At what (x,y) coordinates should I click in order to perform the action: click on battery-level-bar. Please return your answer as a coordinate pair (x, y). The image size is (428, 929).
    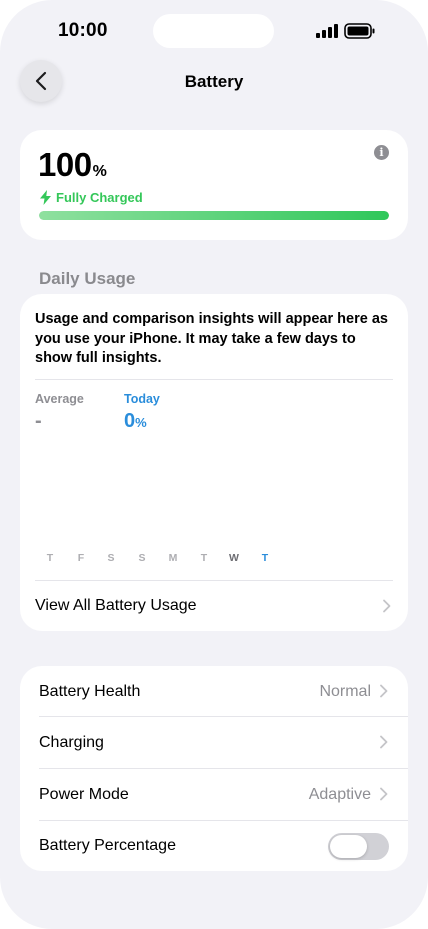
    Looking at the image, I should click on (214, 215).